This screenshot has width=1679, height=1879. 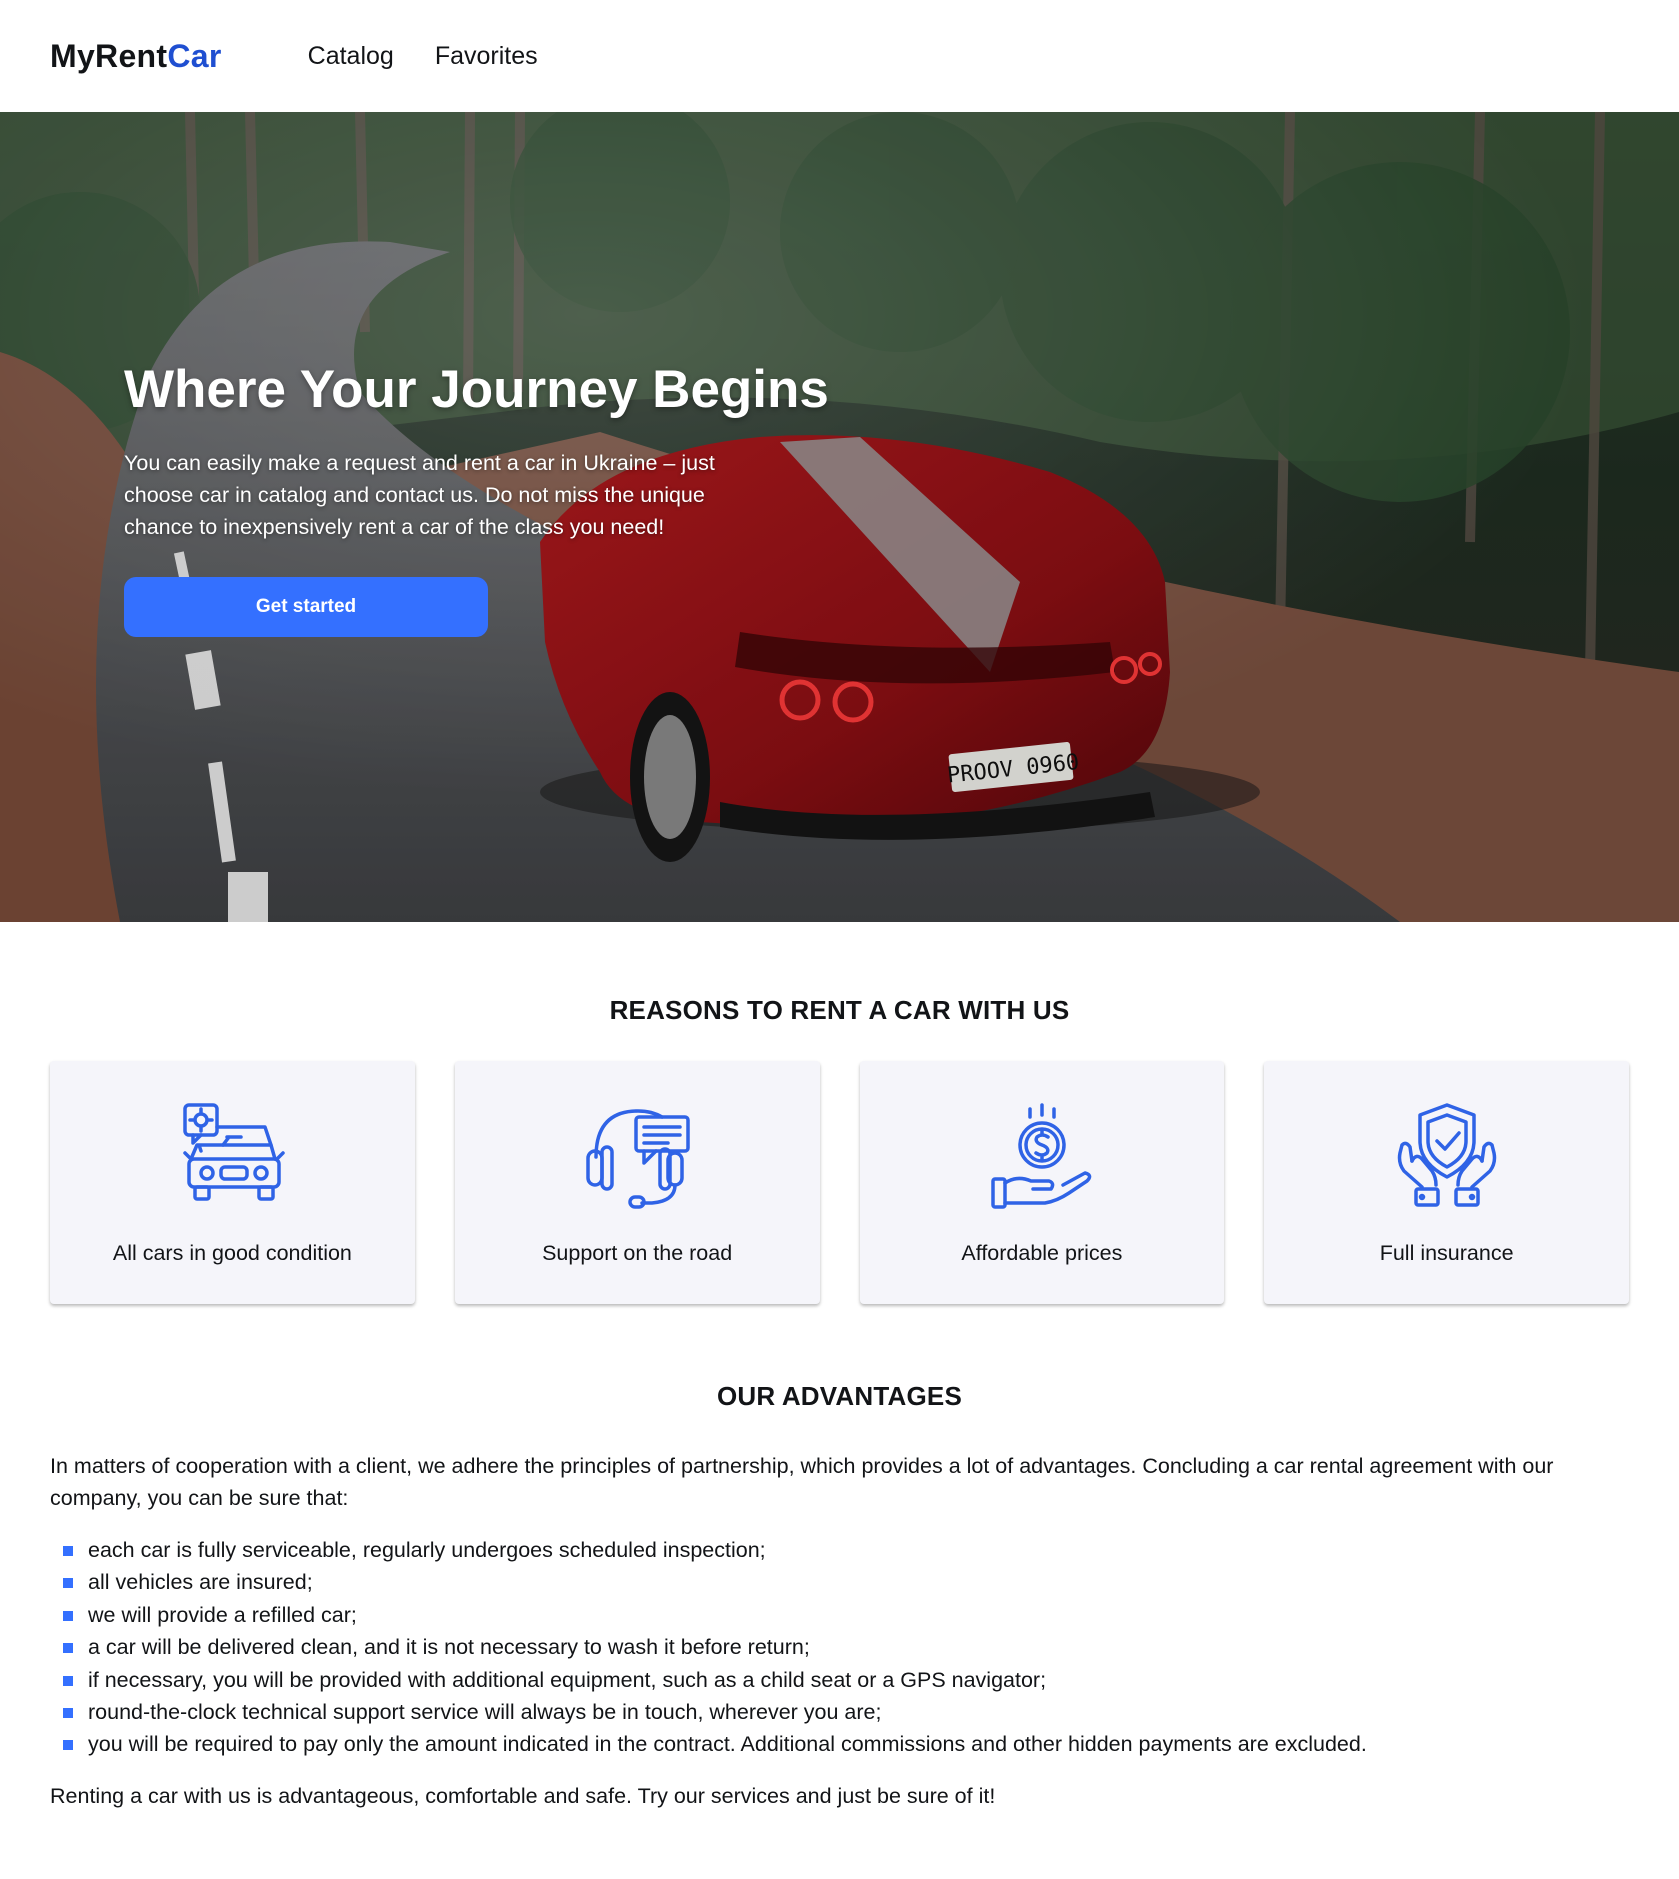 I want to click on advantages-title: OUR ADVANTAGES, so click(x=839, y=1396).